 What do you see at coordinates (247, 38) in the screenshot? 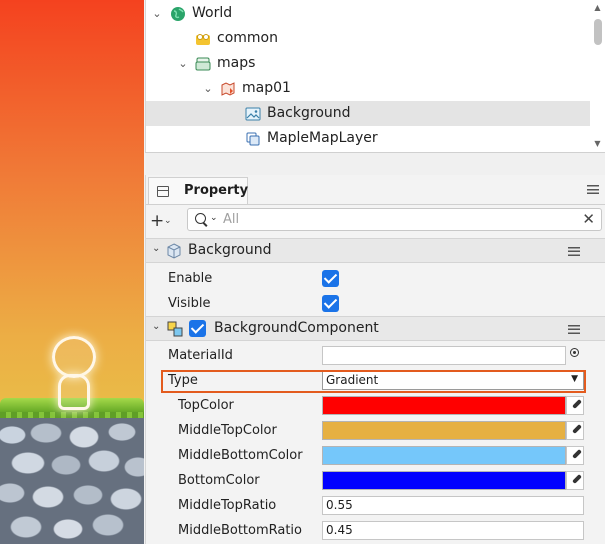
I see `tree-item-label: common` at bounding box center [247, 38].